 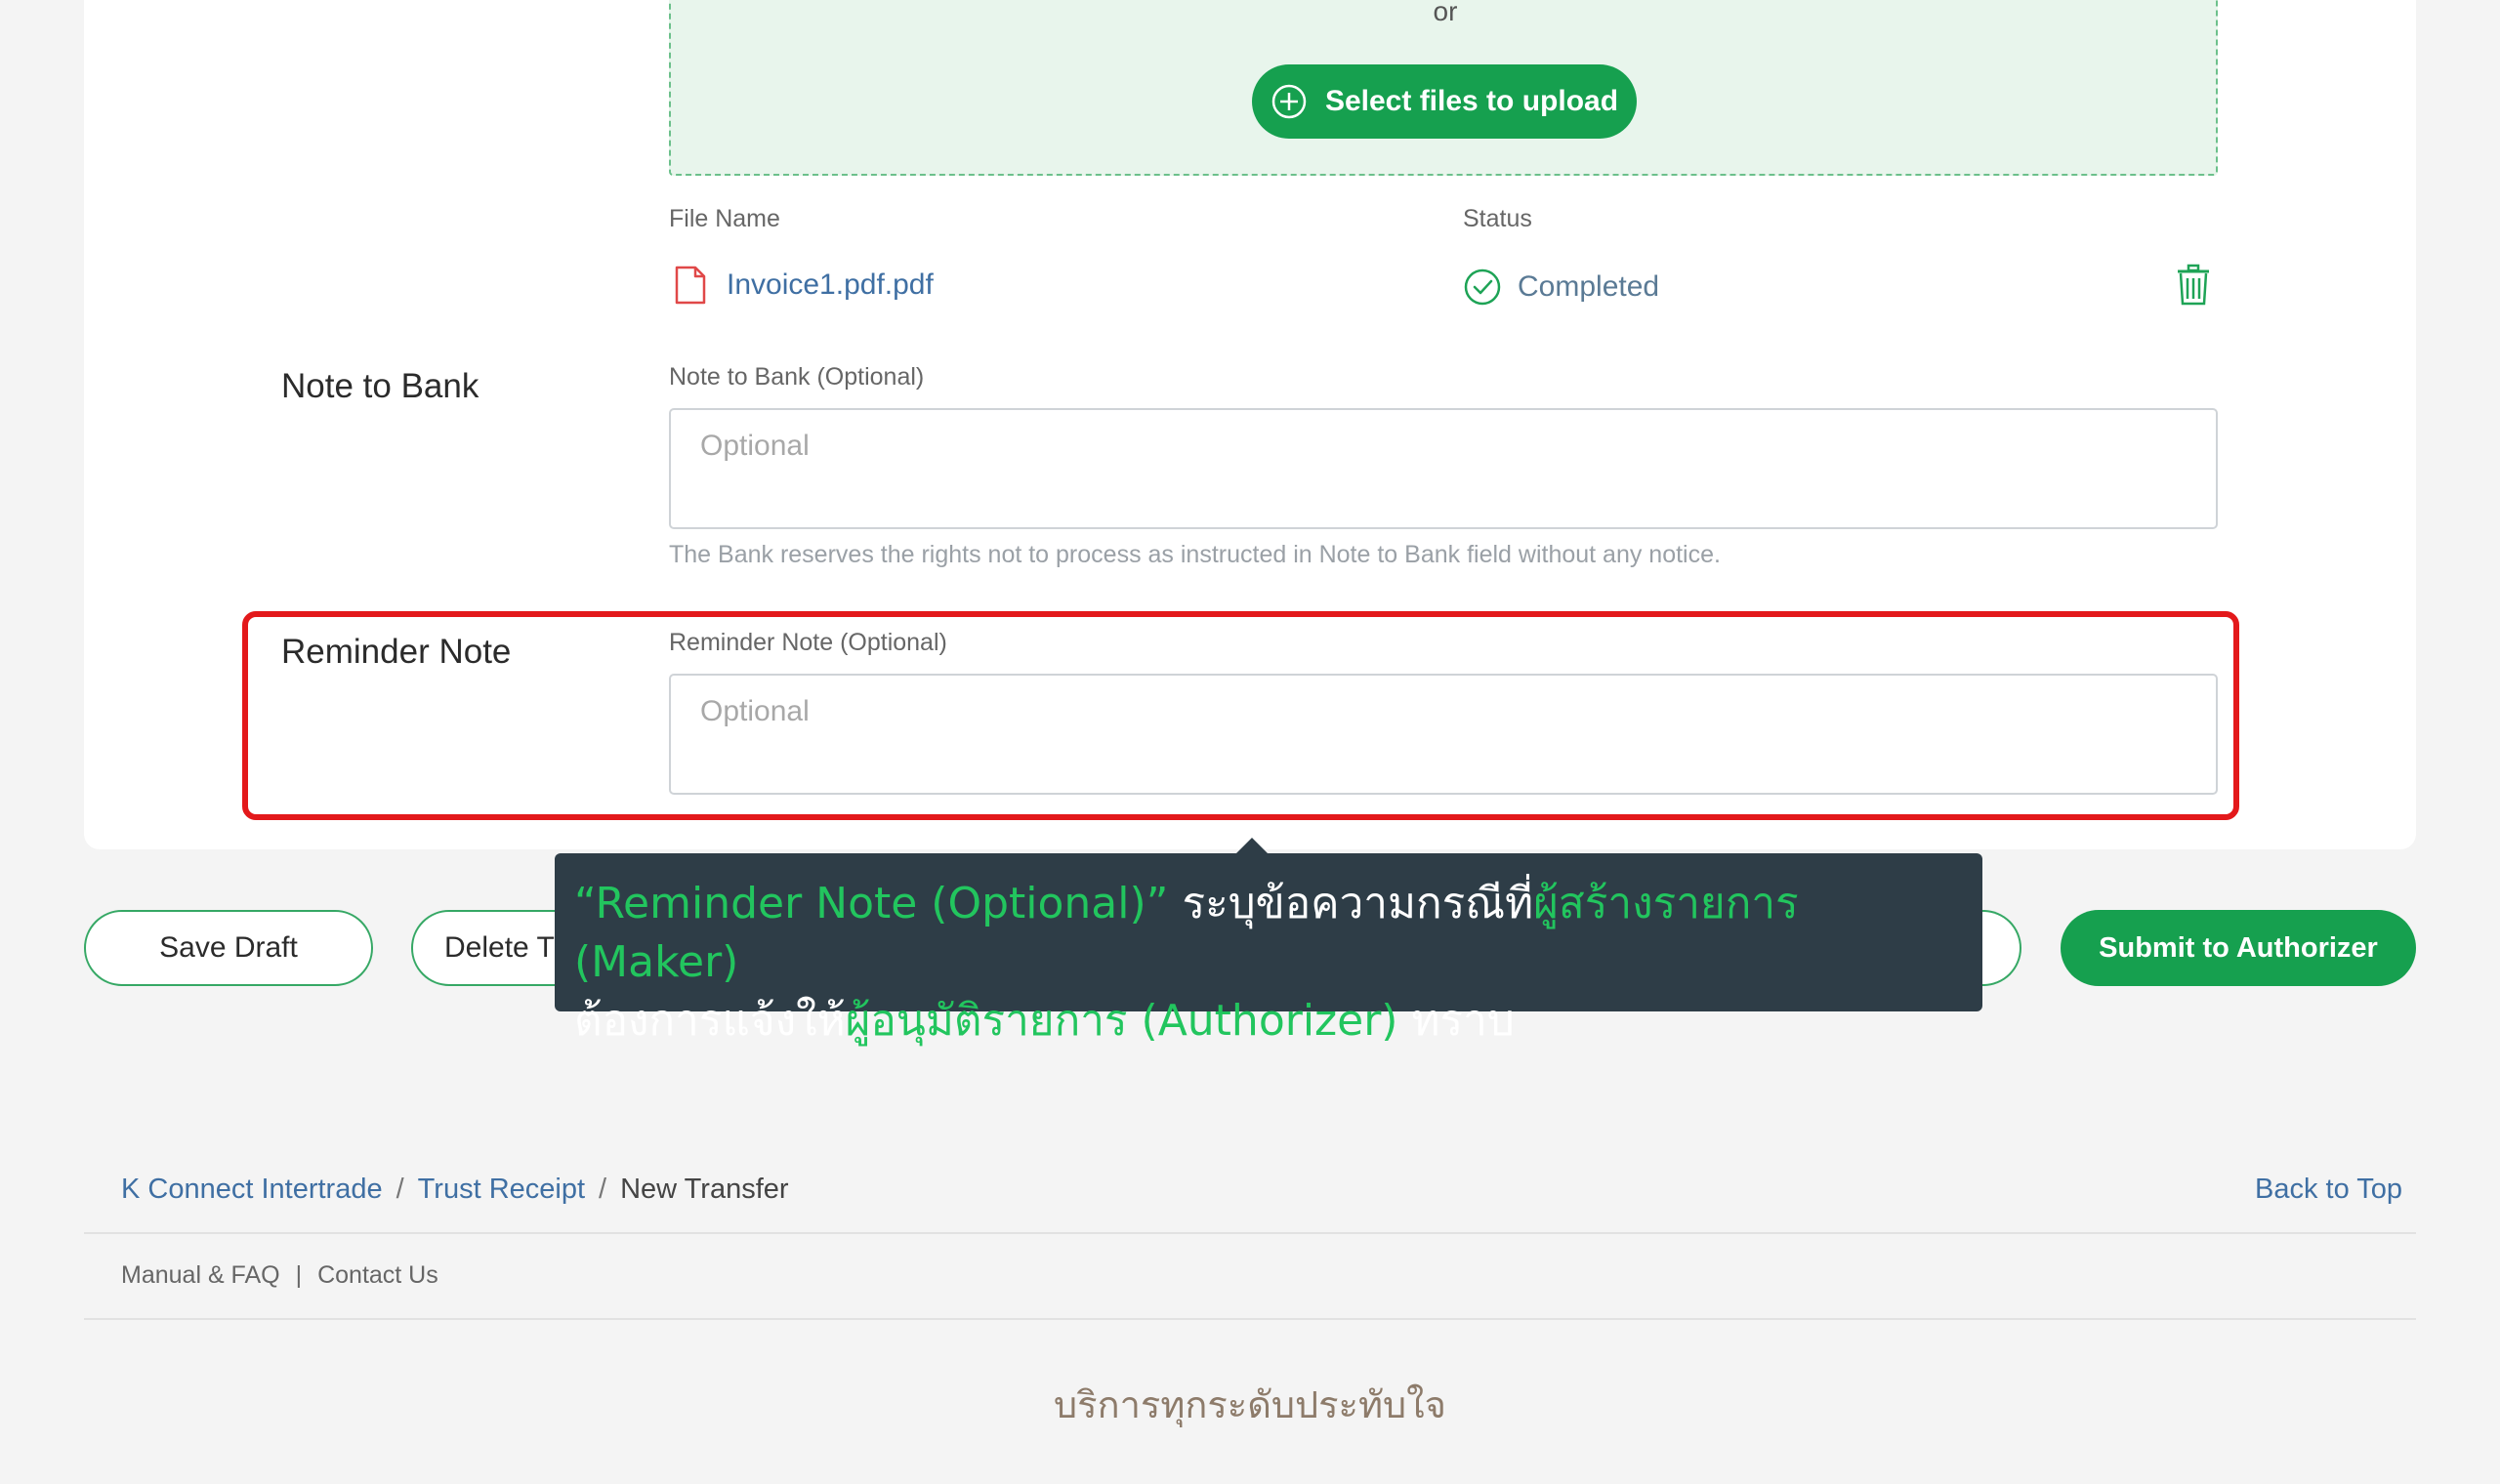 I want to click on file-status: Completed, so click(x=1561, y=287).